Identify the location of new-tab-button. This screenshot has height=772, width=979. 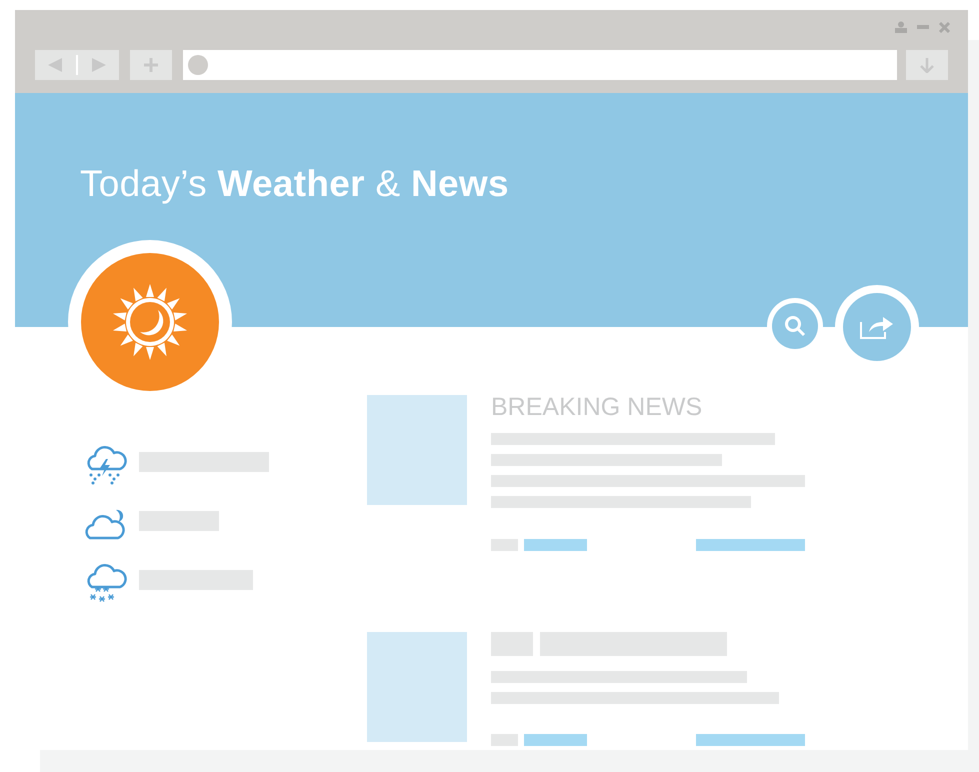
(151, 65).